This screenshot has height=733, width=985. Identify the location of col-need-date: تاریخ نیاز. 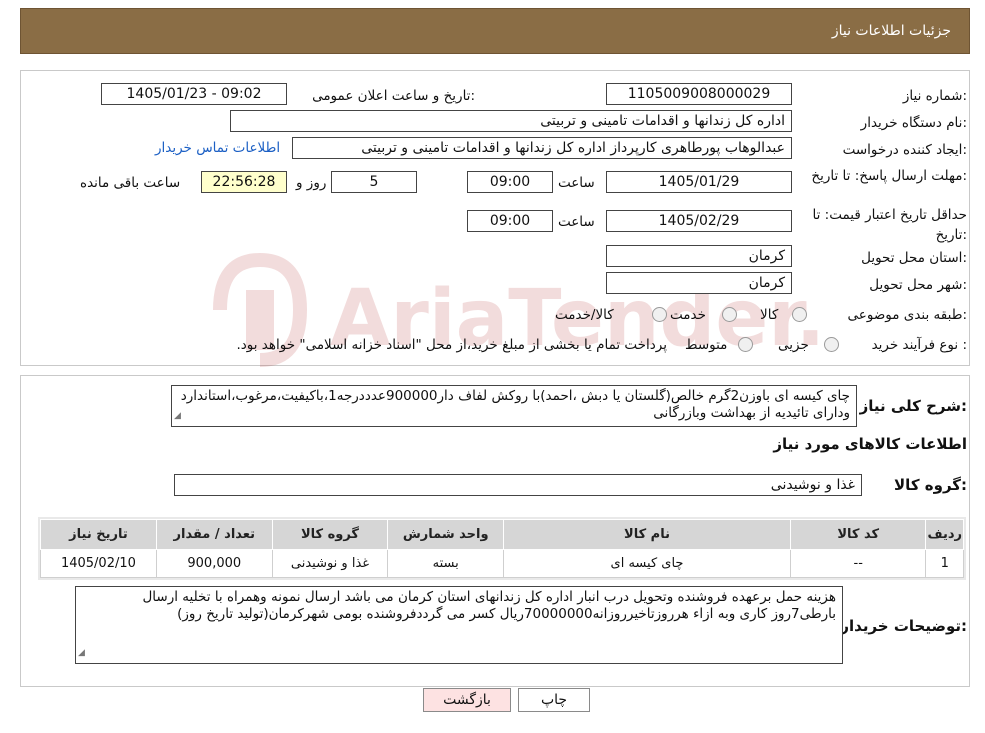
(98, 534).